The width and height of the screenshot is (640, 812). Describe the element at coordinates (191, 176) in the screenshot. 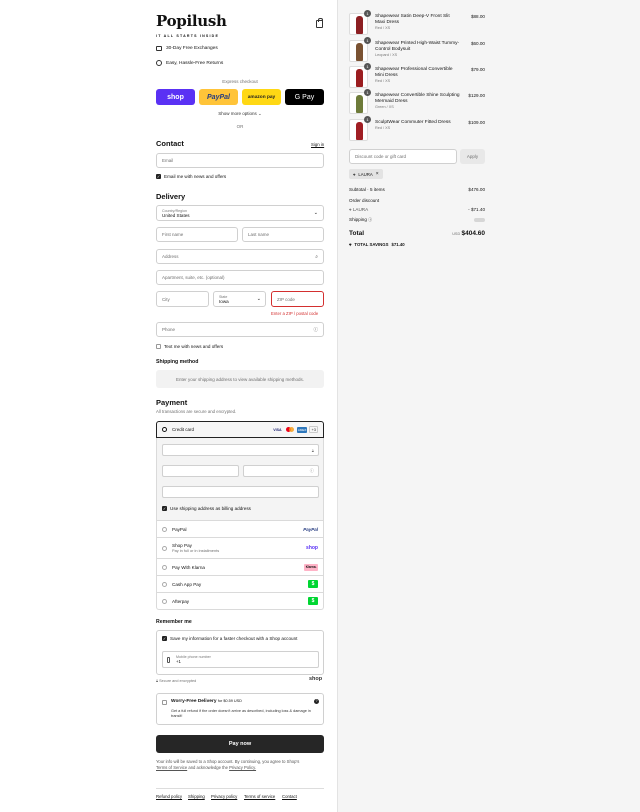

I see `email-news-checkbox: ✓ Email me with news and offers` at that location.